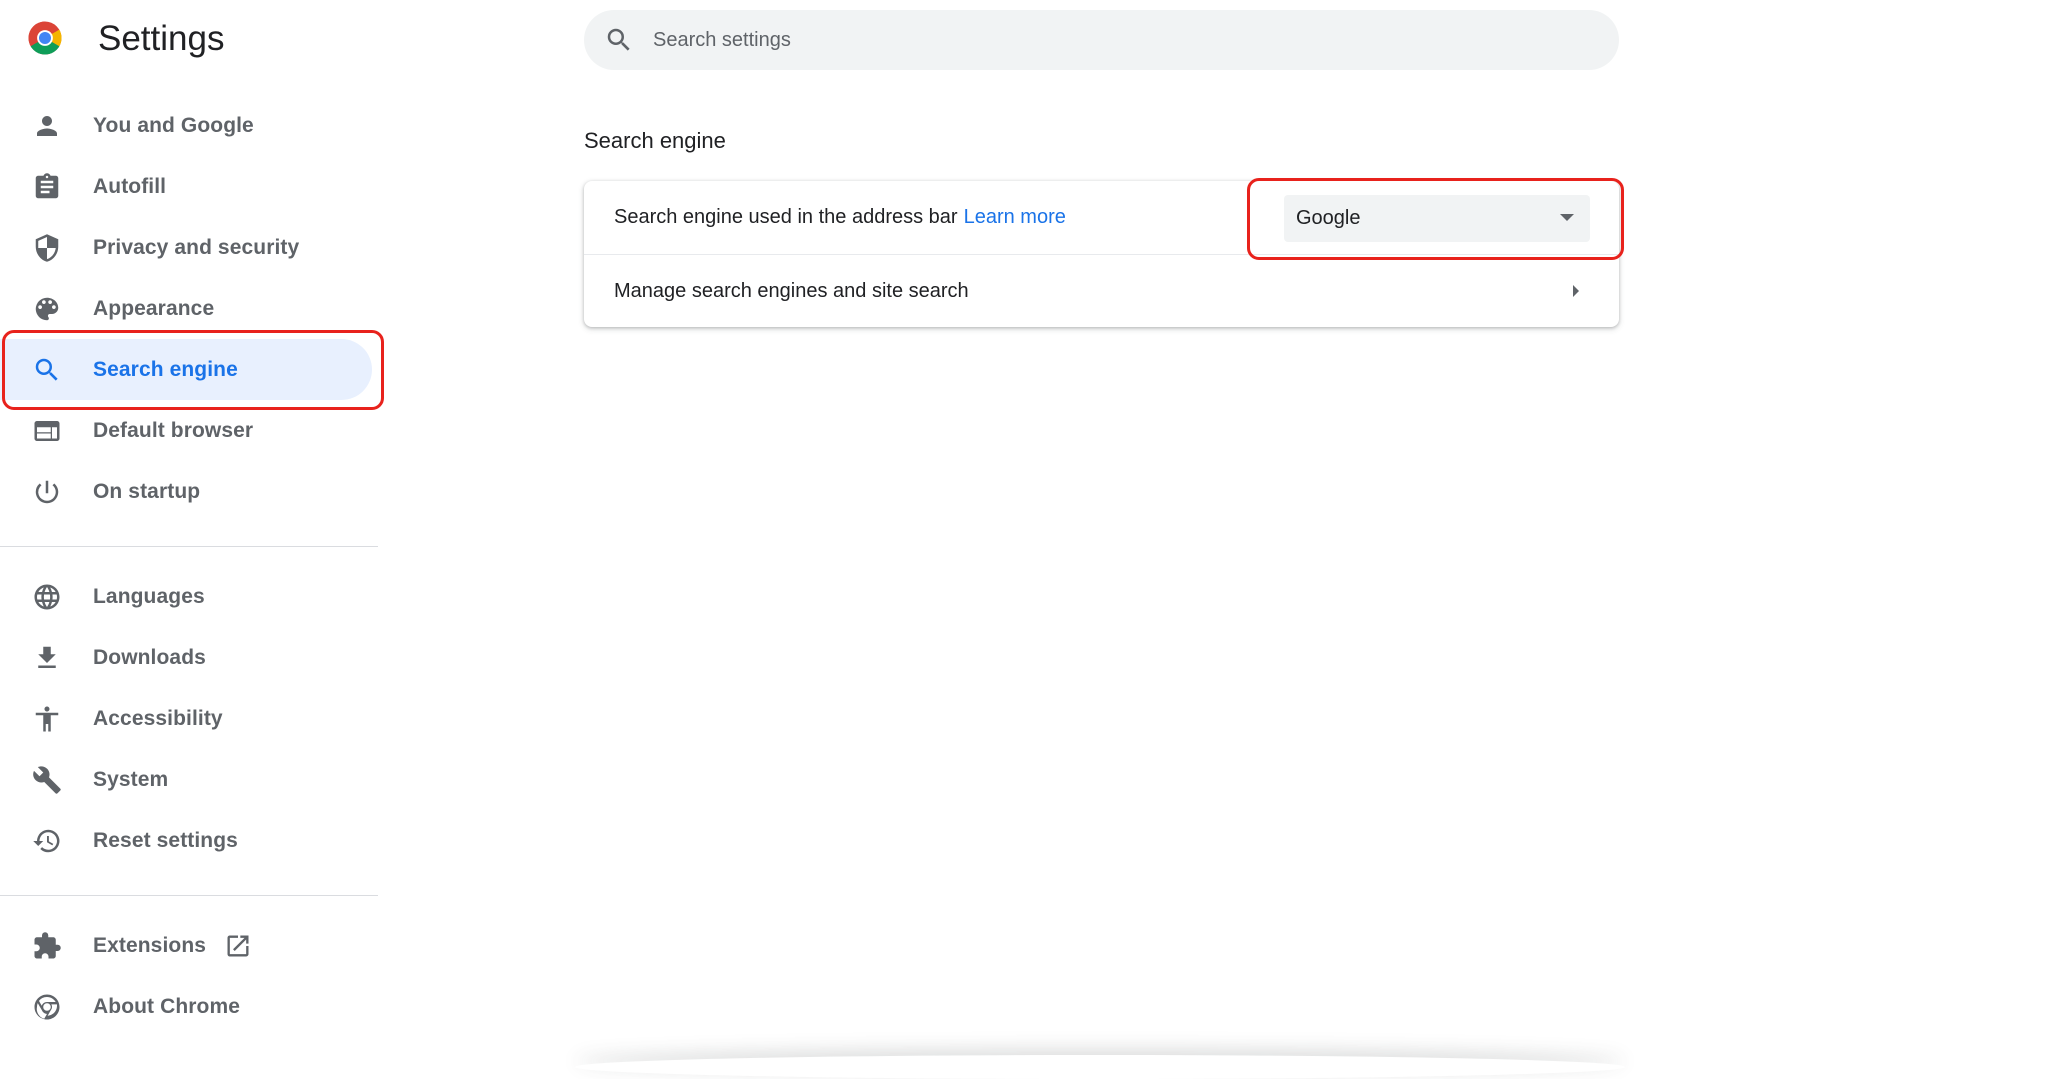 The height and width of the screenshot is (1079, 2048). Describe the element at coordinates (147, 491) in the screenshot. I see `sidebar-item-label: On startup` at that location.